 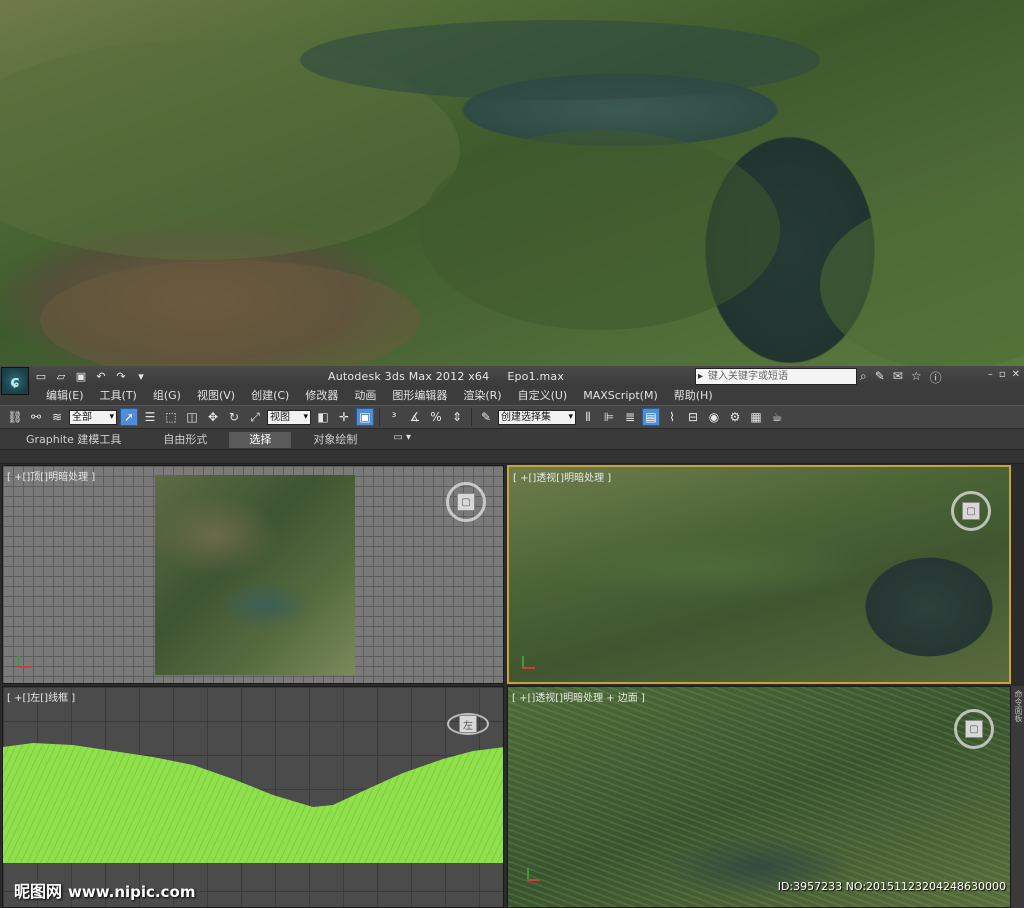 What do you see at coordinates (693, 417) in the screenshot?
I see `schematic-view-icon: ⊟` at bounding box center [693, 417].